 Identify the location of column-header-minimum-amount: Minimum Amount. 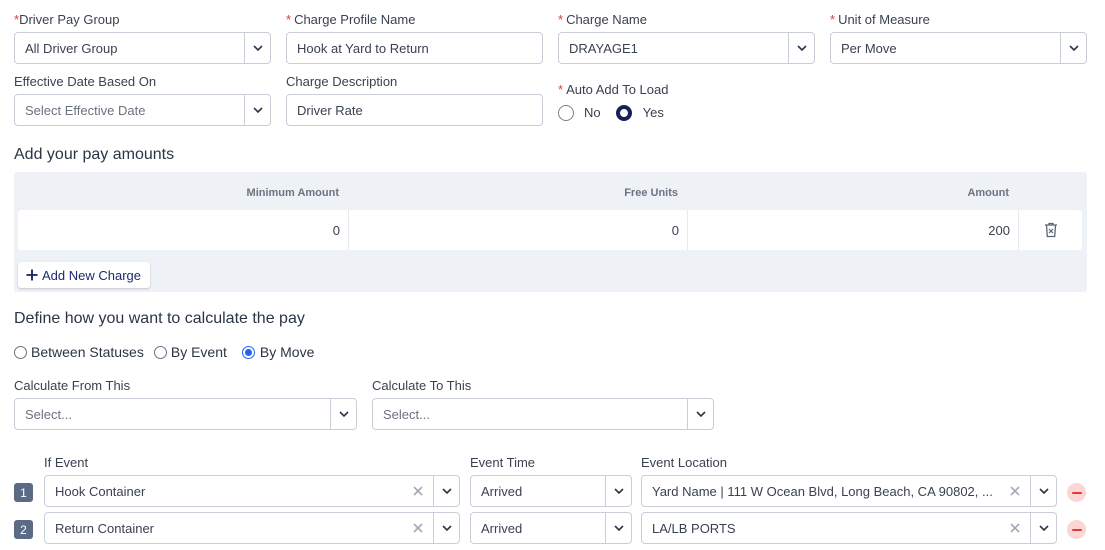
(292, 193).